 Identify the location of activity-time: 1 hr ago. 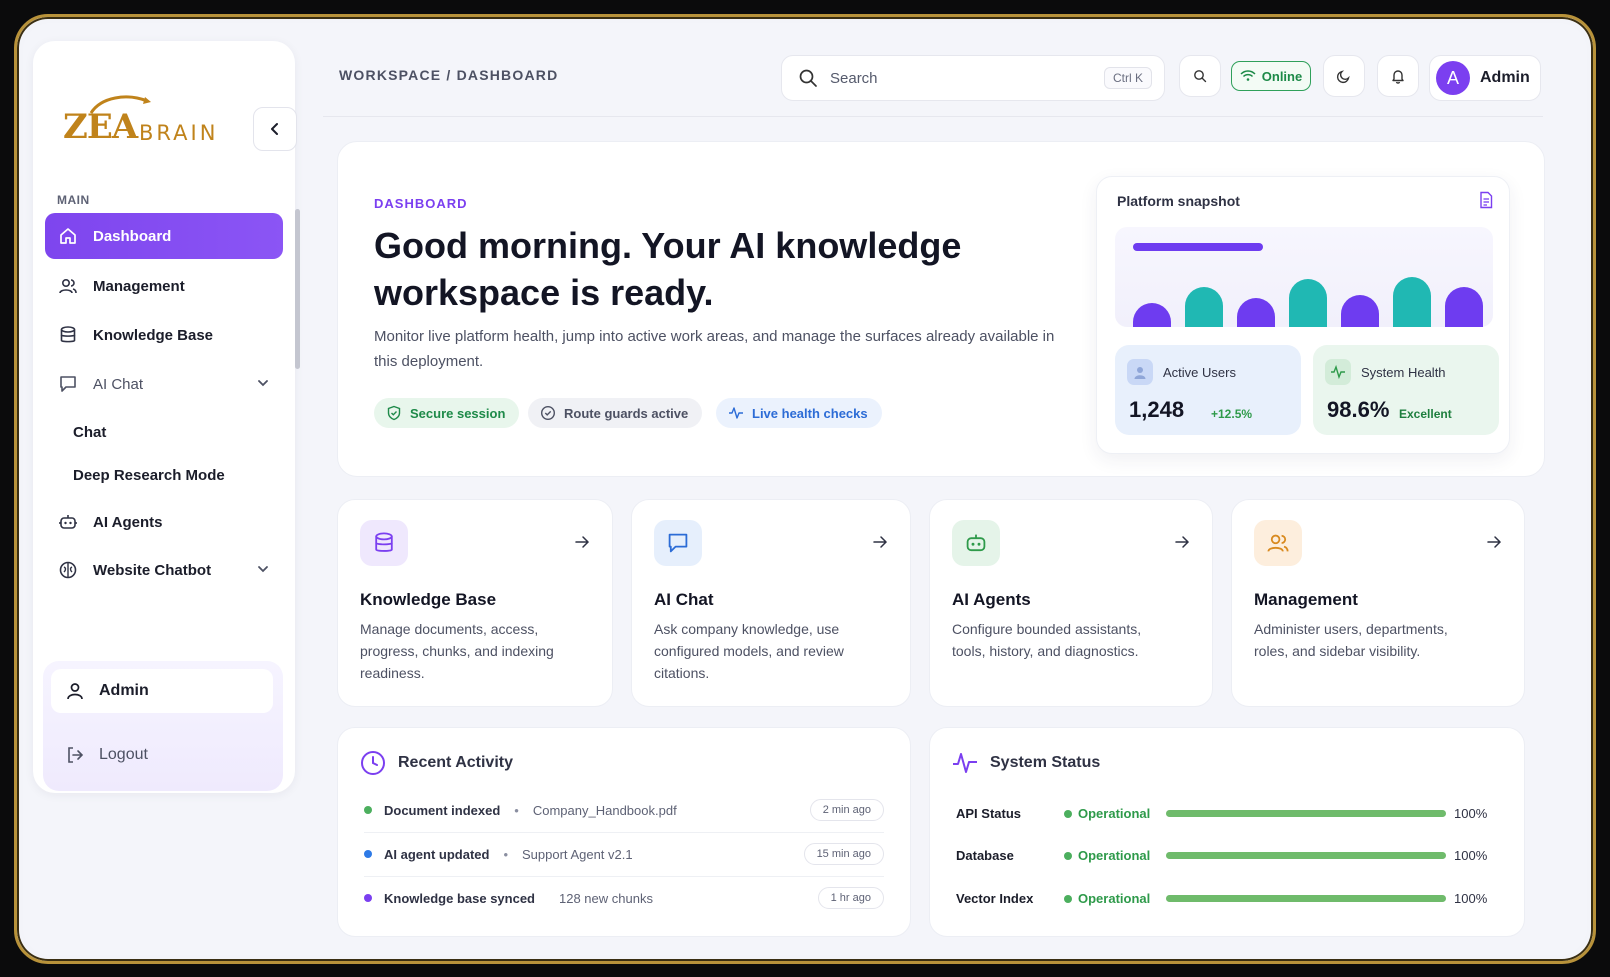
(850, 898).